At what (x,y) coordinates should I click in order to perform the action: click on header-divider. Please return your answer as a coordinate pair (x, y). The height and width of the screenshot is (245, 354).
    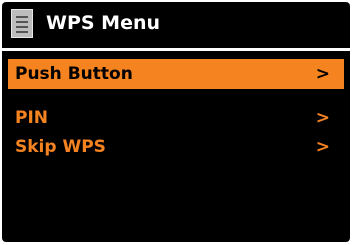
    Looking at the image, I should click on (176, 49).